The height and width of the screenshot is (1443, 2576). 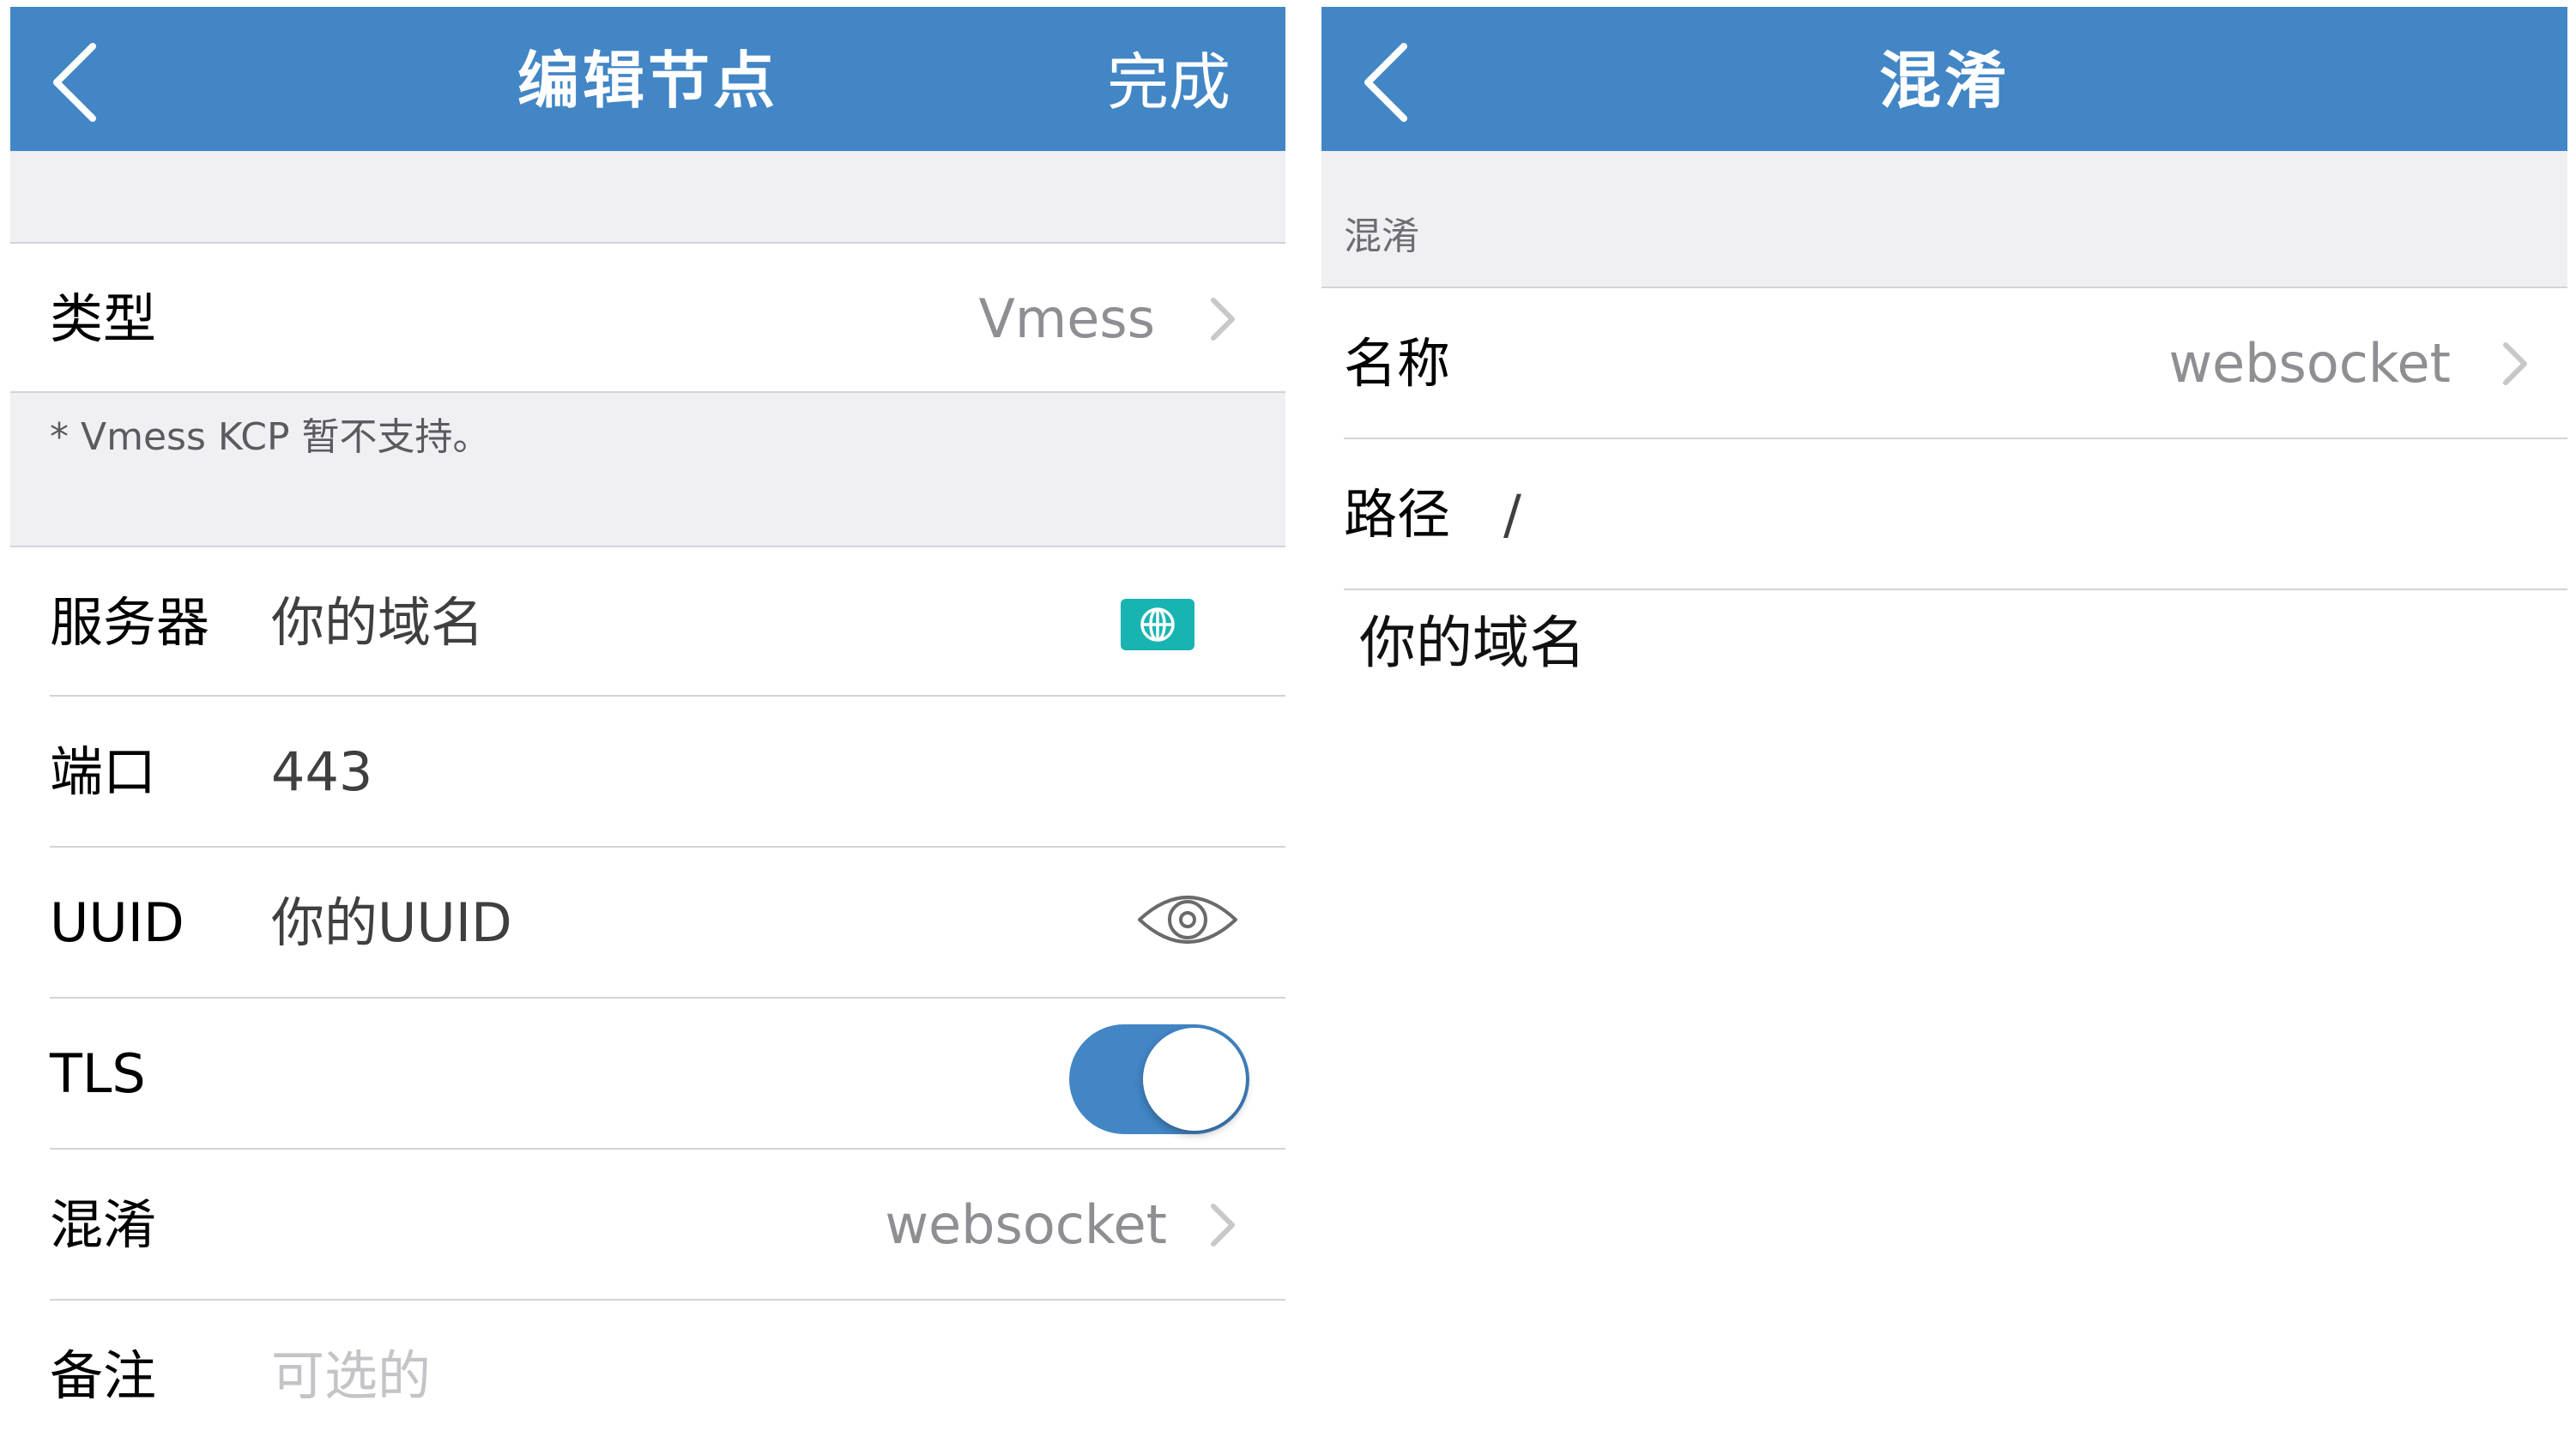 What do you see at coordinates (647, 198) in the screenshot?
I see `section-spacer` at bounding box center [647, 198].